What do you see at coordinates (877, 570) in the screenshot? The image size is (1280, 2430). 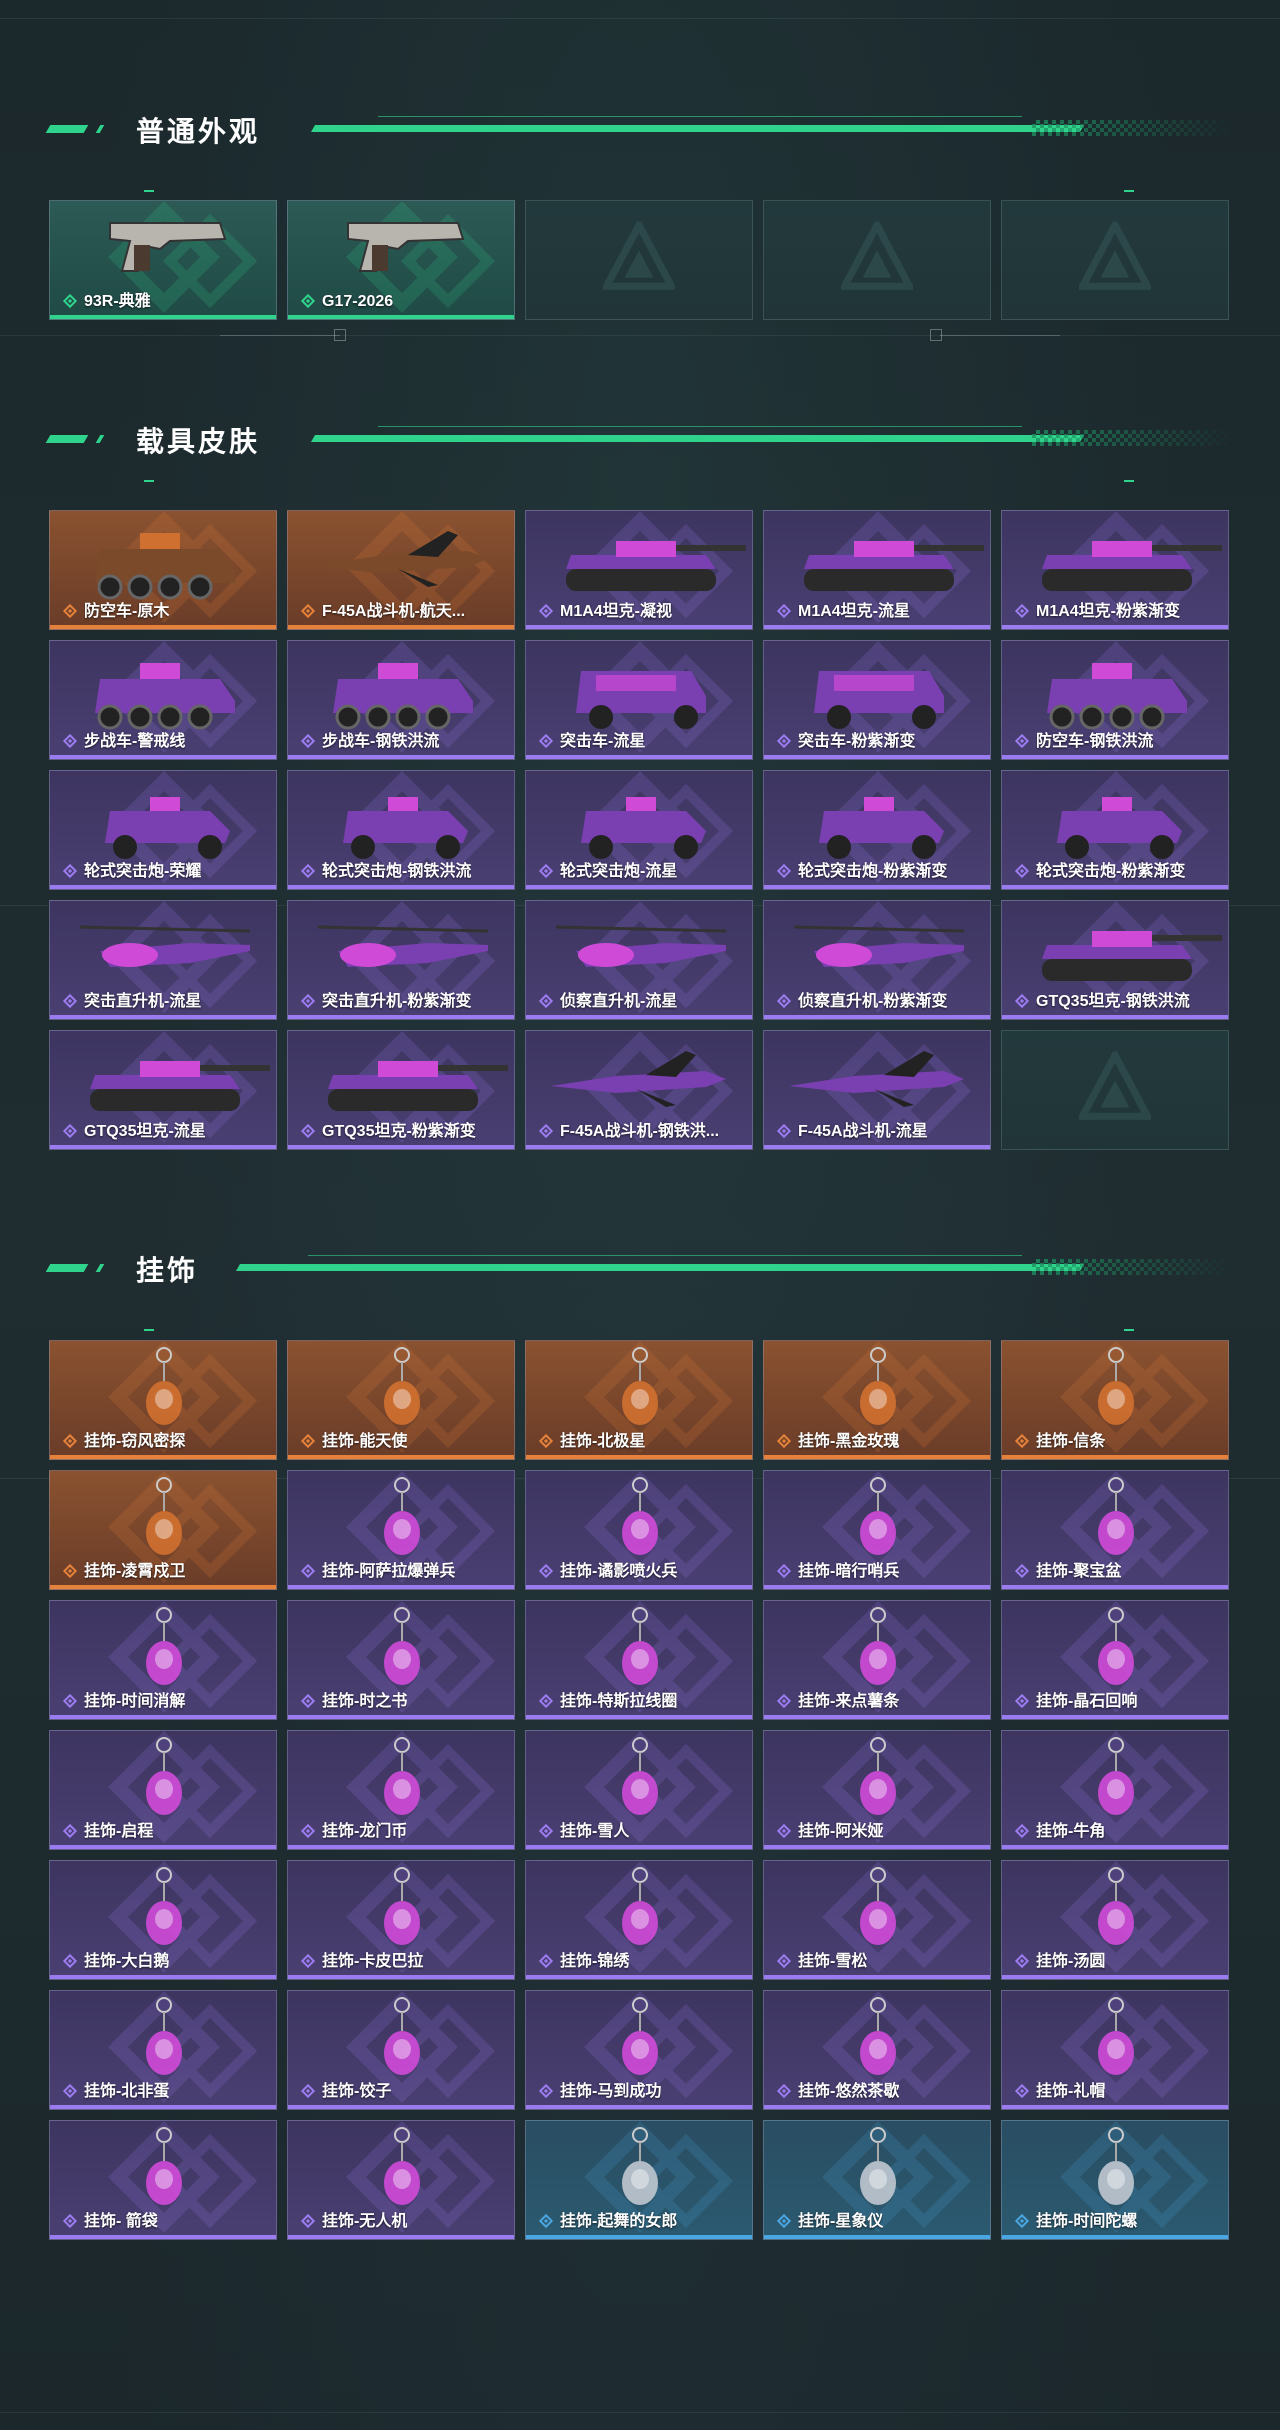 I see `vehicle-card: M1A4坦克-流星` at bounding box center [877, 570].